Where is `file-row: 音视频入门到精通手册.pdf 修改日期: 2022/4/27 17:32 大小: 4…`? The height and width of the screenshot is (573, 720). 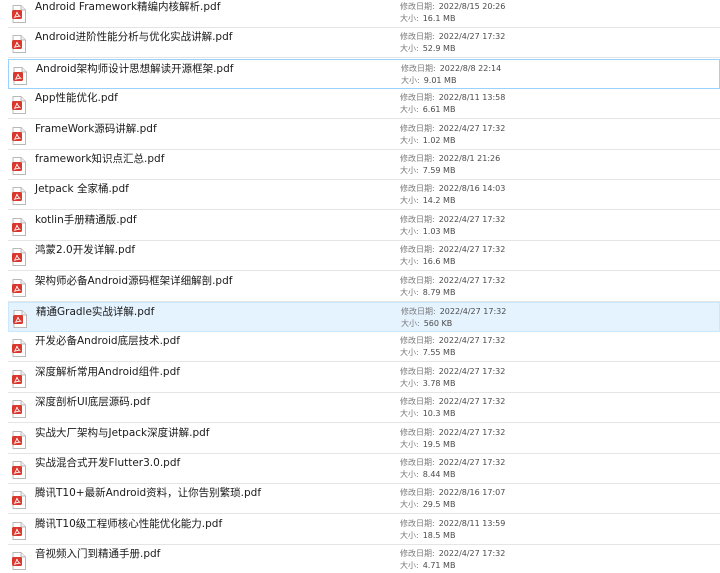 file-row: 音视频入门到精通手册.pdf 修改日期: 2022/4/27 17:32 大小: 4… is located at coordinates (364, 559).